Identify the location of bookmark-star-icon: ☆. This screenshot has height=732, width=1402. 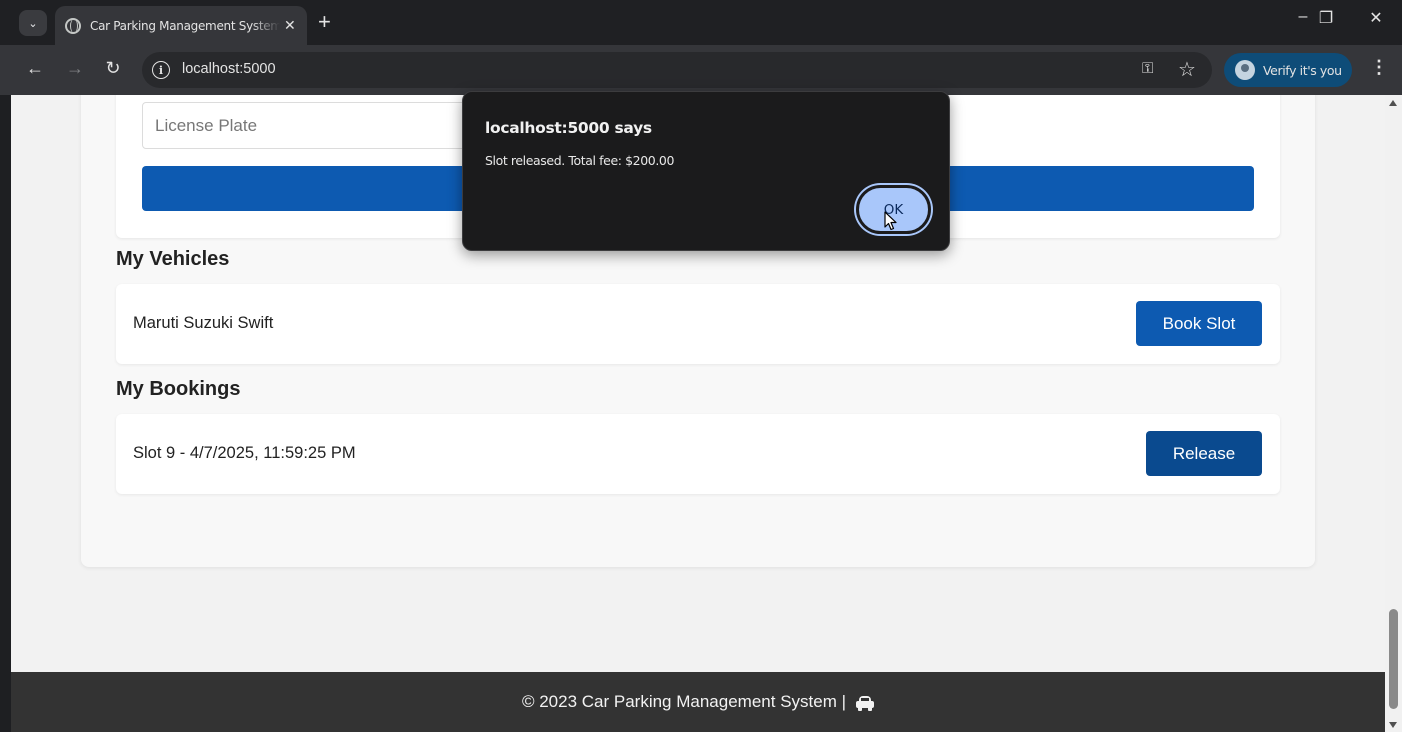
(1187, 69).